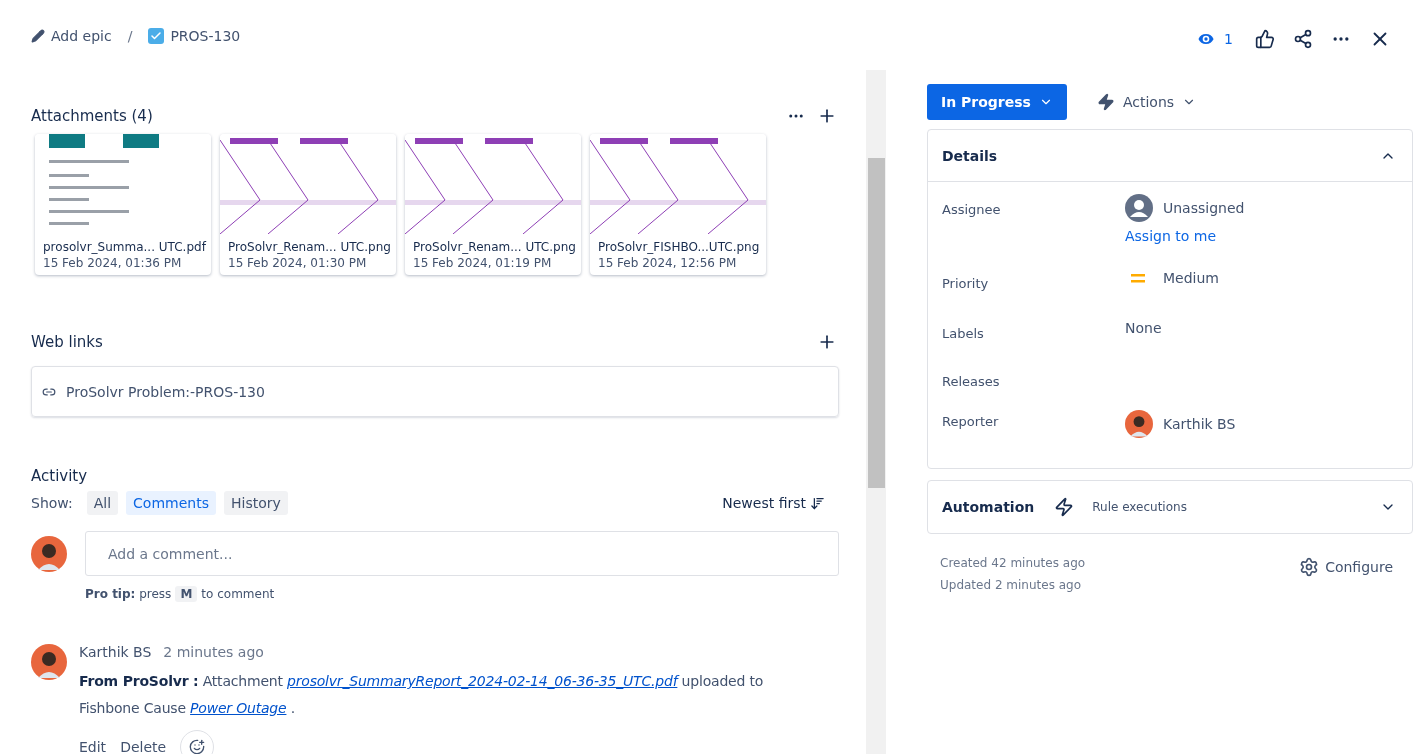 Image resolution: width=1415 pixels, height=754 pixels. What do you see at coordinates (482, 681) in the screenshot?
I see `attachment-link: prosolvr_SummaryReport_2024-02-14_06-36-35_UTC.pdf` at bounding box center [482, 681].